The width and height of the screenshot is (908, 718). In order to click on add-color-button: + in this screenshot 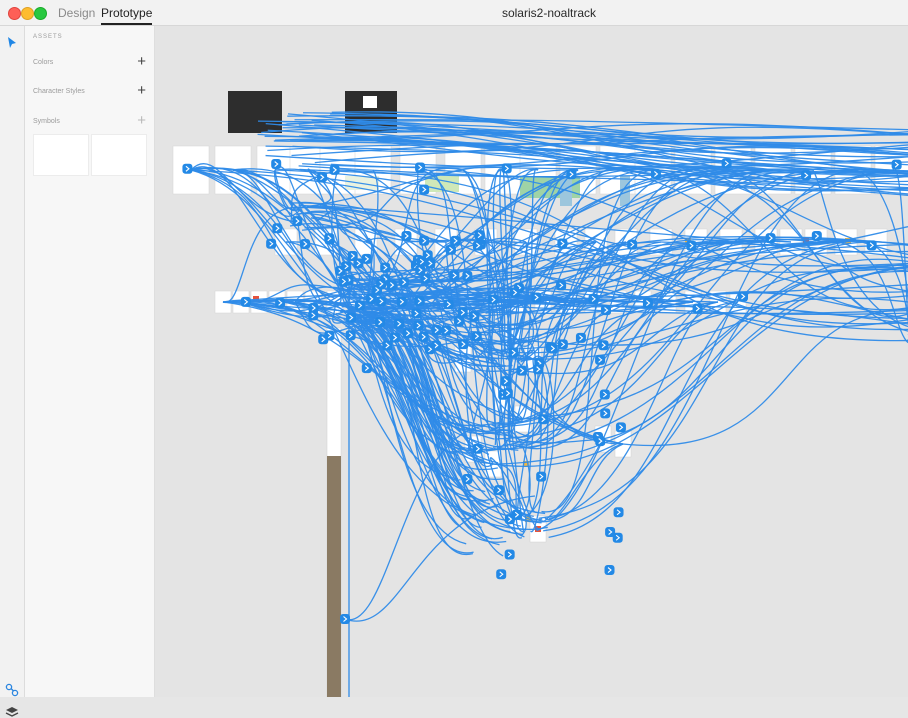, I will do `click(141, 62)`.